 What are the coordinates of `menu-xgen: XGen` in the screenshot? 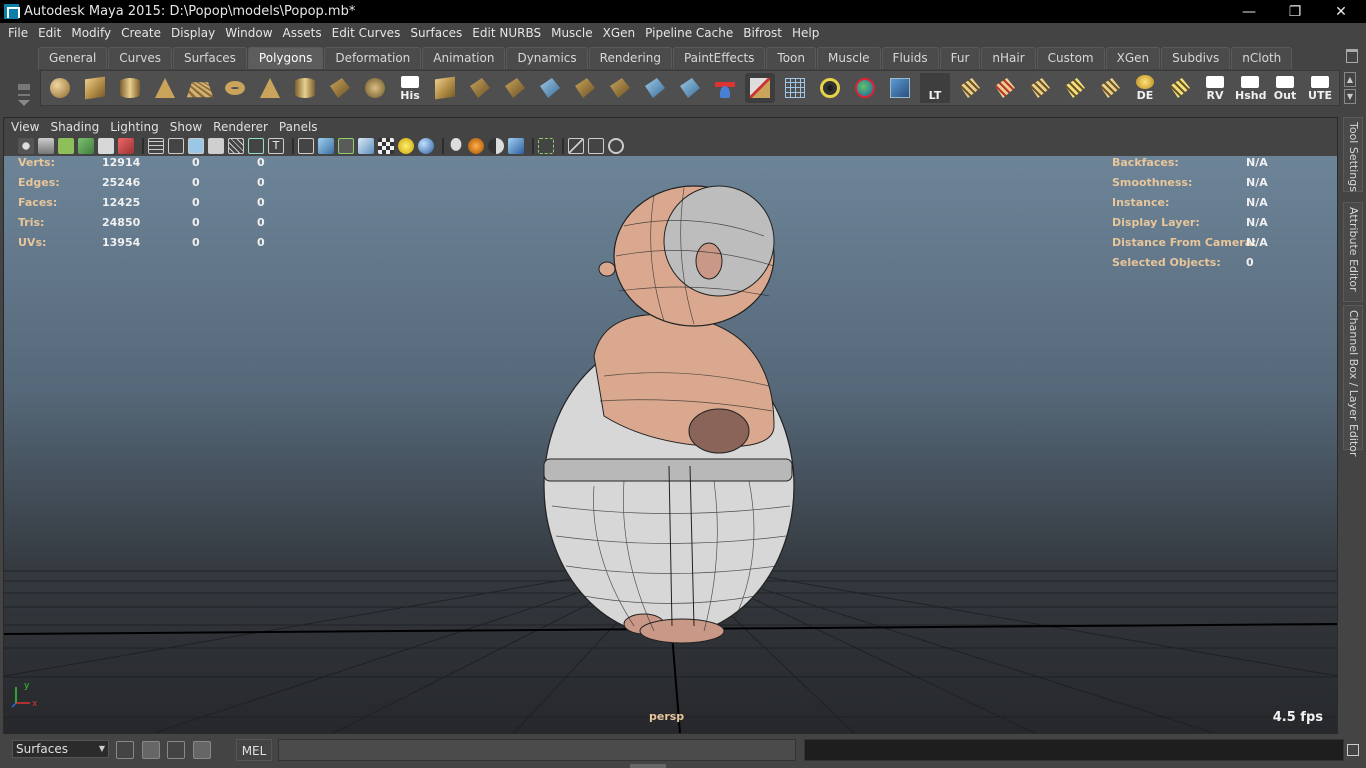 It's located at (619, 33).